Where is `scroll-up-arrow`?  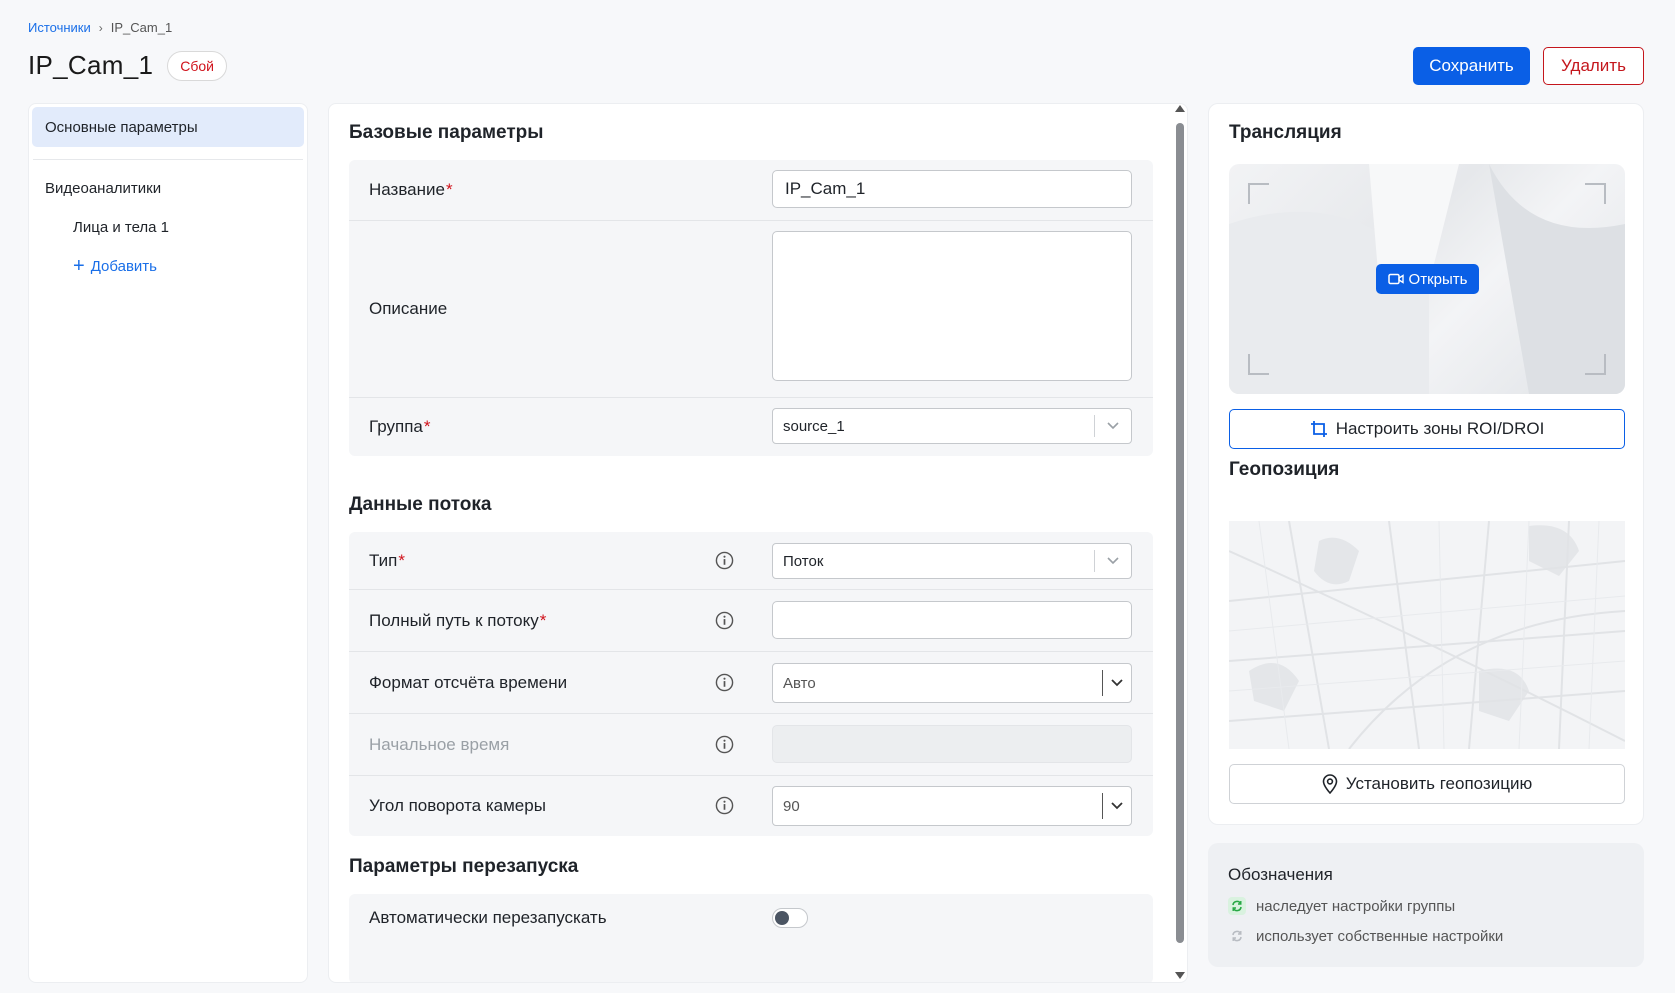
scroll-up-arrow is located at coordinates (1180, 108).